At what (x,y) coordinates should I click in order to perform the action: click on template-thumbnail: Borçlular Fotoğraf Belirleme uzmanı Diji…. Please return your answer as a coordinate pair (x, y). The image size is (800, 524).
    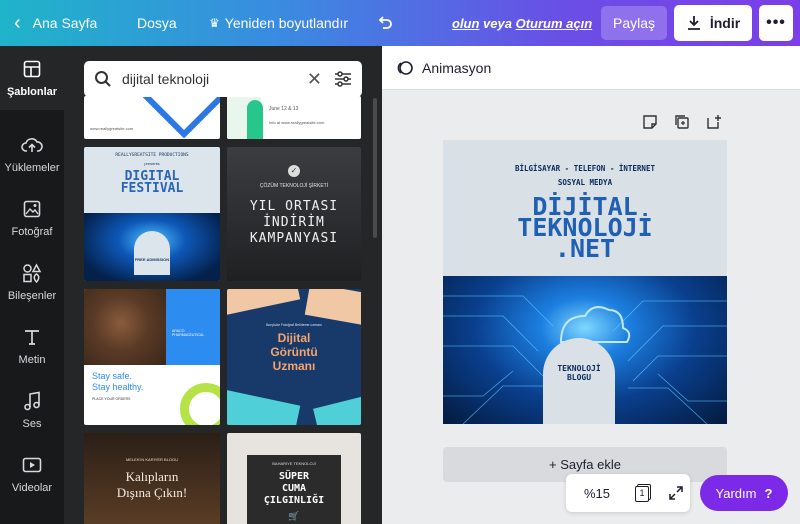
    Looking at the image, I should click on (294, 357).